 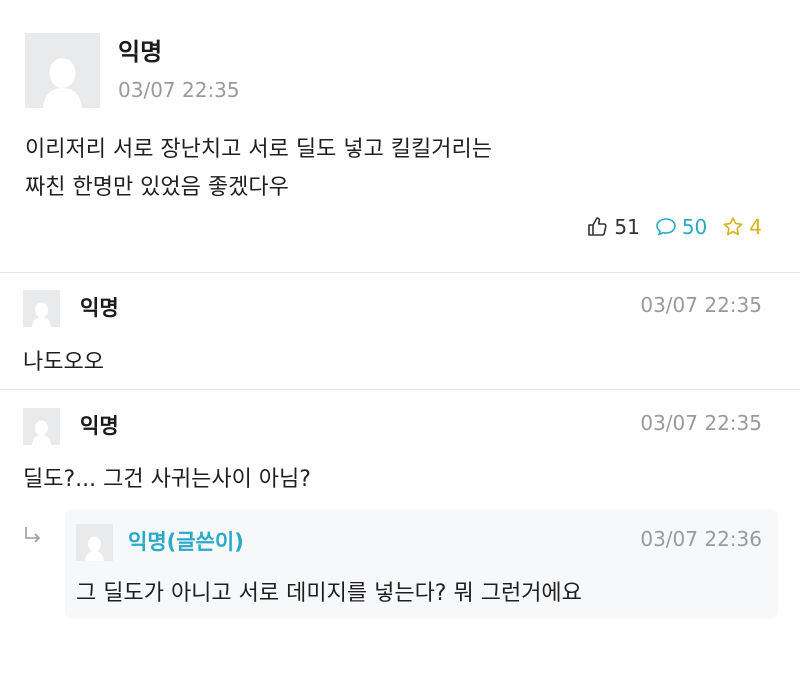 I want to click on comment-count: 50, so click(x=694, y=227).